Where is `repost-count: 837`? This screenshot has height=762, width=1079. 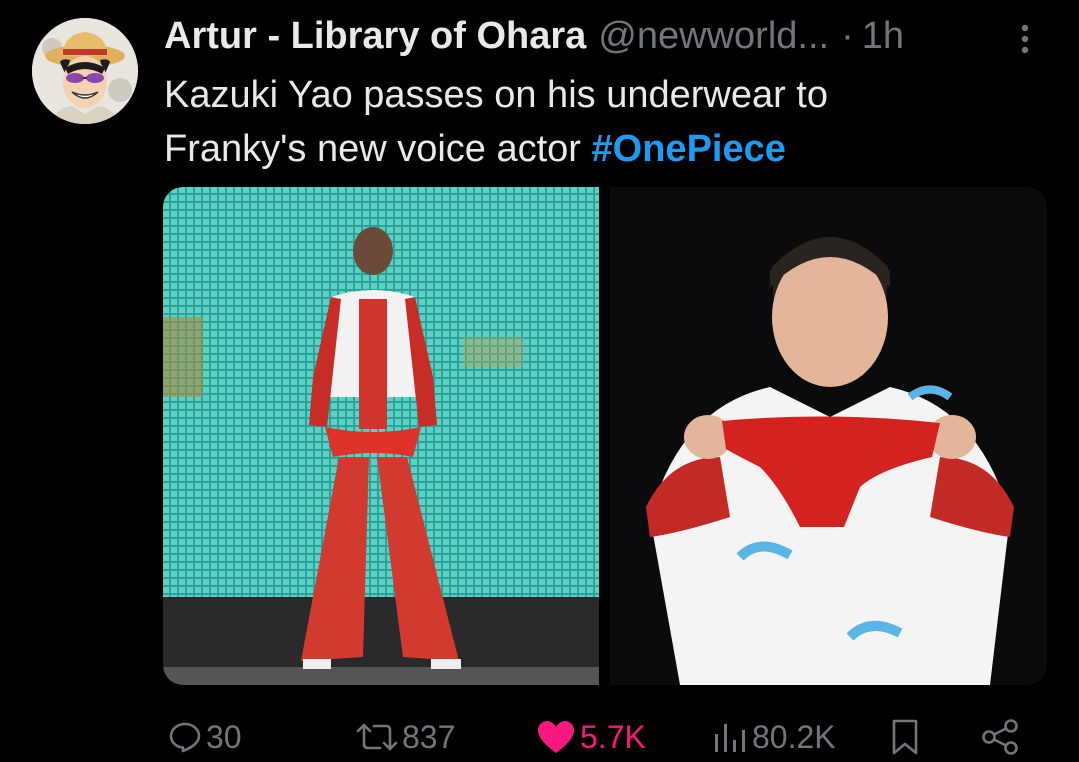 repost-count: 837 is located at coordinates (429, 736).